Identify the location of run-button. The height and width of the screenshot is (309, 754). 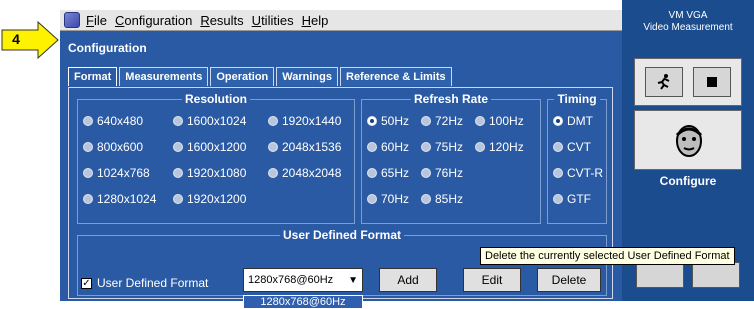
(664, 82).